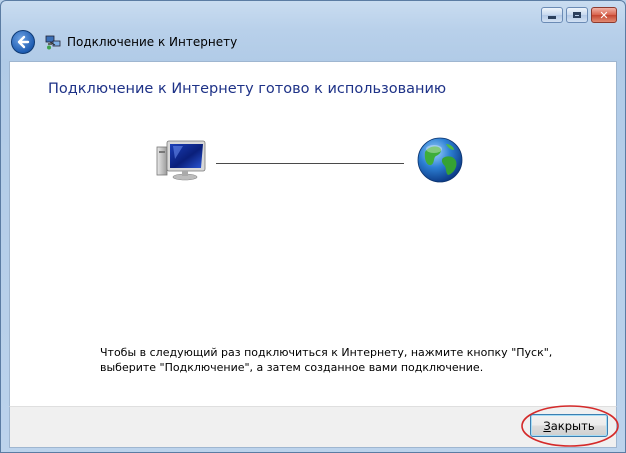 The width and height of the screenshot is (626, 453). What do you see at coordinates (552, 15) in the screenshot?
I see `minimize-button` at bounding box center [552, 15].